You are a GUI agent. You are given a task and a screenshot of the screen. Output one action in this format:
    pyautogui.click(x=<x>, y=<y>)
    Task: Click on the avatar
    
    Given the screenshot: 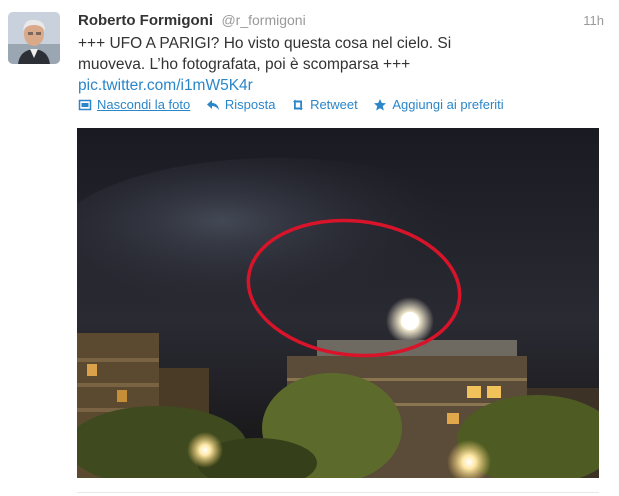 What is the action you would take?
    pyautogui.click(x=34, y=38)
    